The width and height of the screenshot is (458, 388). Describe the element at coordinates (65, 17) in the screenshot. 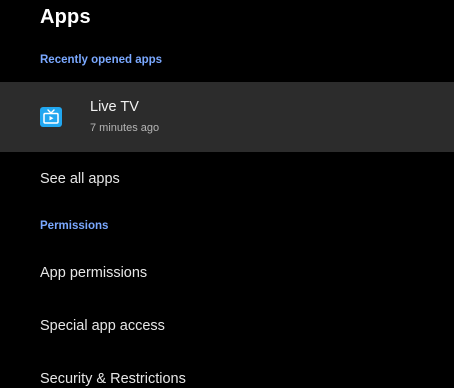

I see `page-title: Apps` at that location.